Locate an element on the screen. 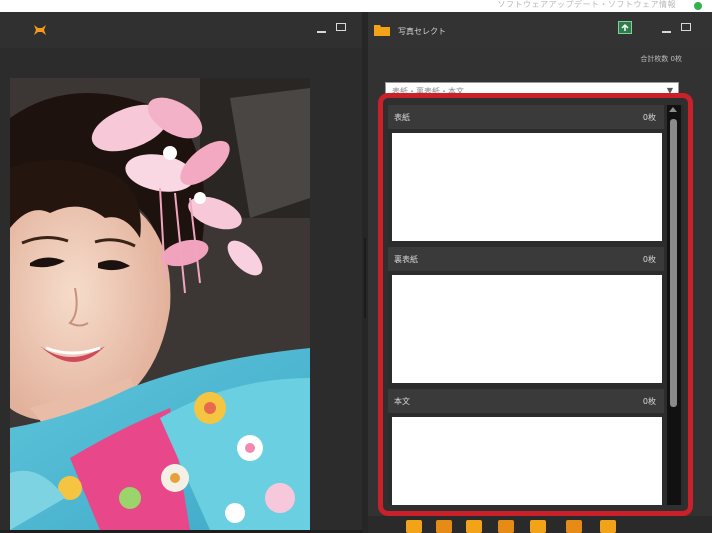 The image size is (712, 533). panel-minimize-button is located at coordinates (666, 32).